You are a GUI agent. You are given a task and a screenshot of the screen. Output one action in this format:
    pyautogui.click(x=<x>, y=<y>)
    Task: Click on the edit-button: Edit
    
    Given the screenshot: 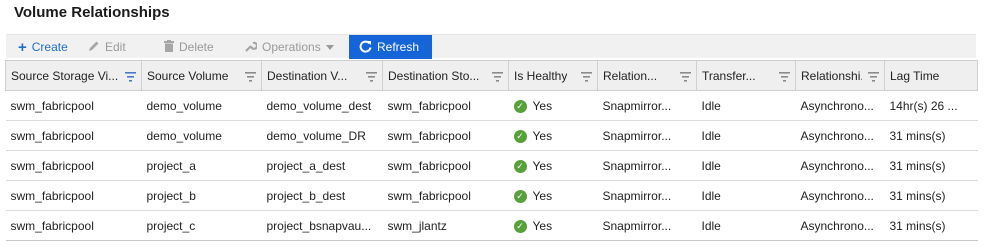 What is the action you would take?
    pyautogui.click(x=107, y=47)
    